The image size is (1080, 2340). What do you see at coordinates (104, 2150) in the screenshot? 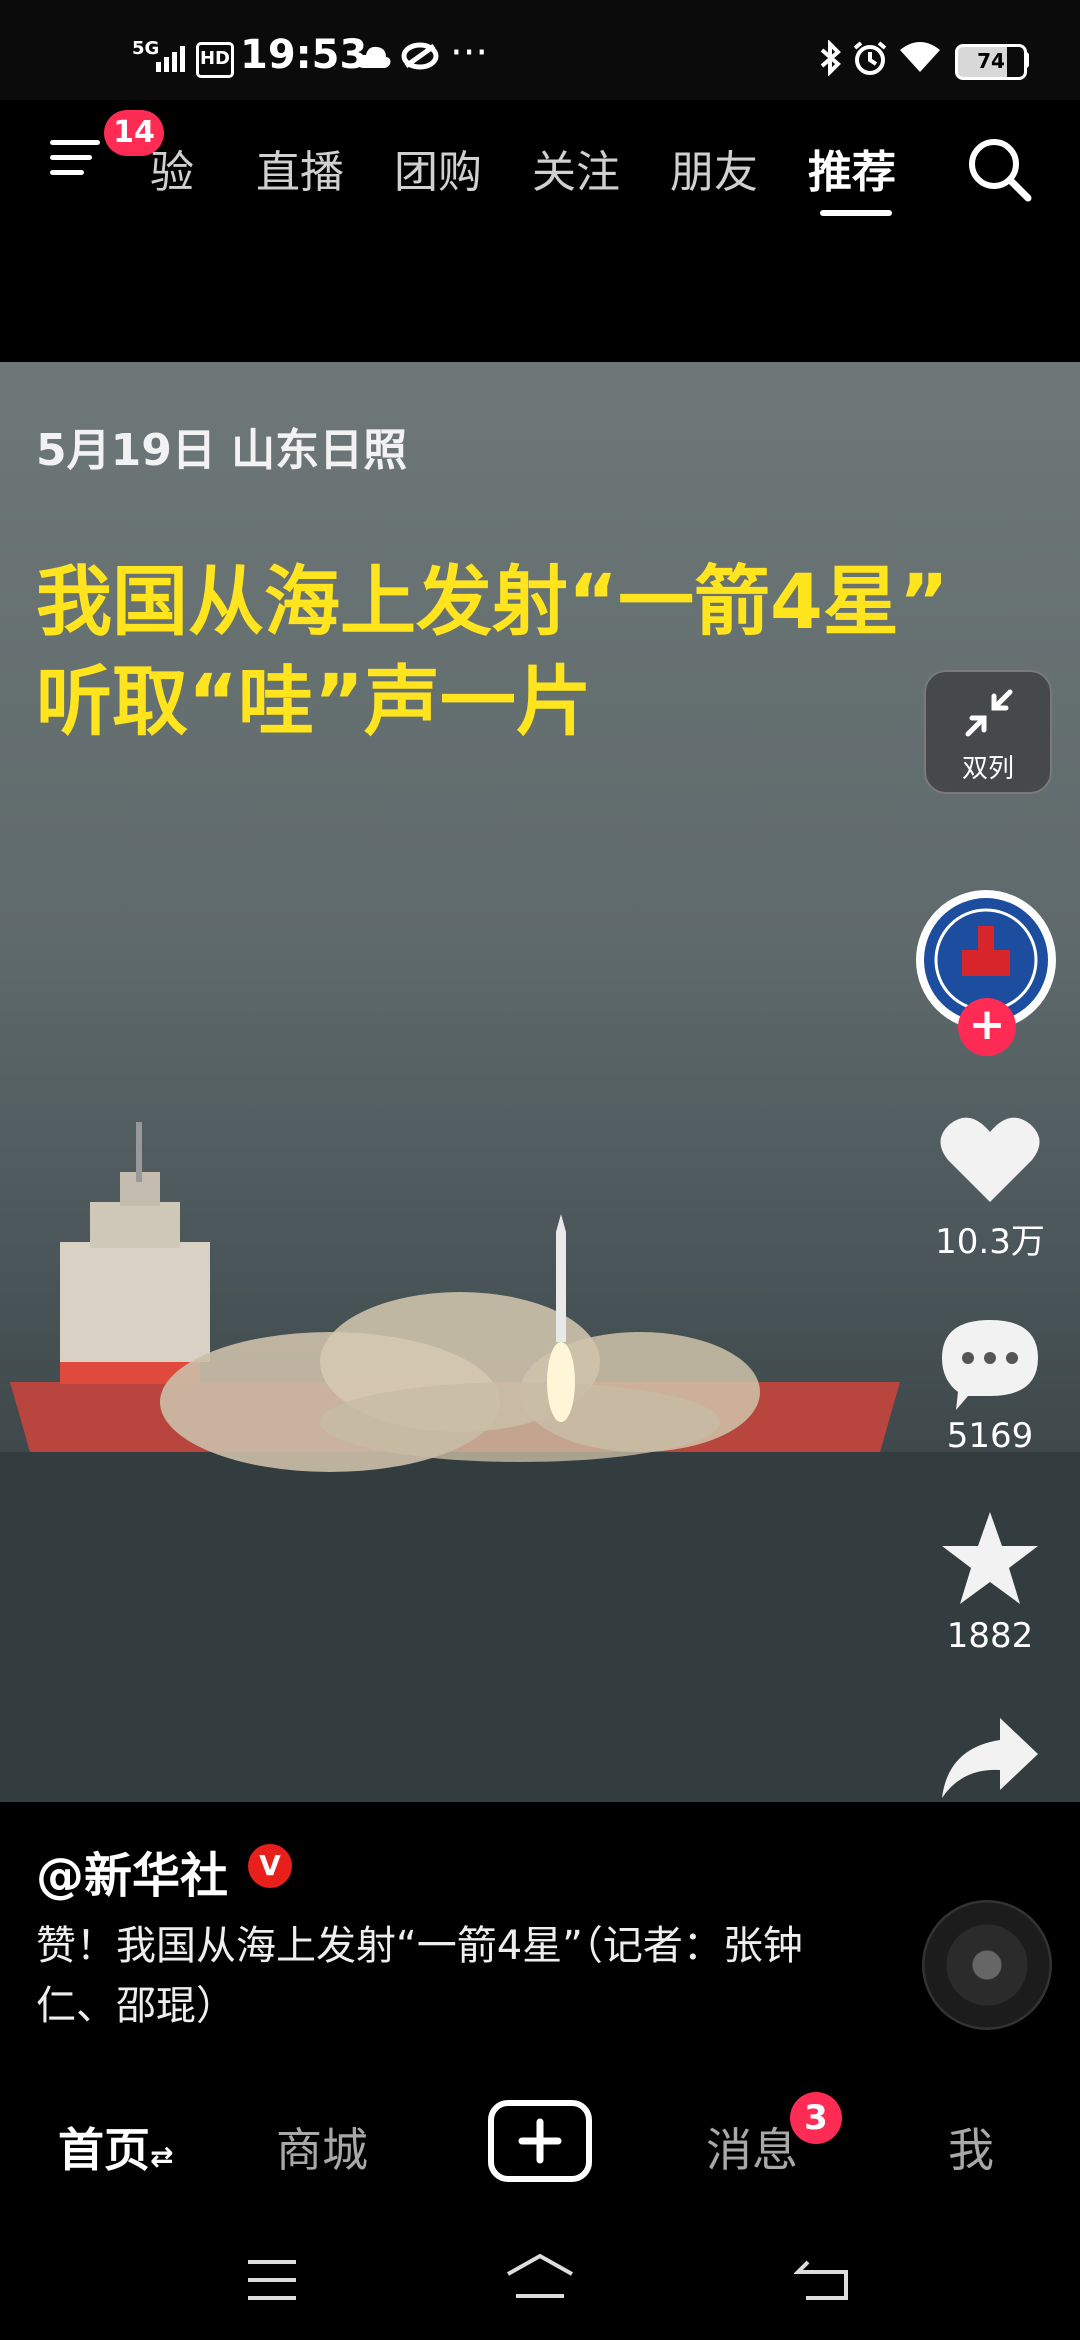
I see `nav-home-label: 首页` at bounding box center [104, 2150].